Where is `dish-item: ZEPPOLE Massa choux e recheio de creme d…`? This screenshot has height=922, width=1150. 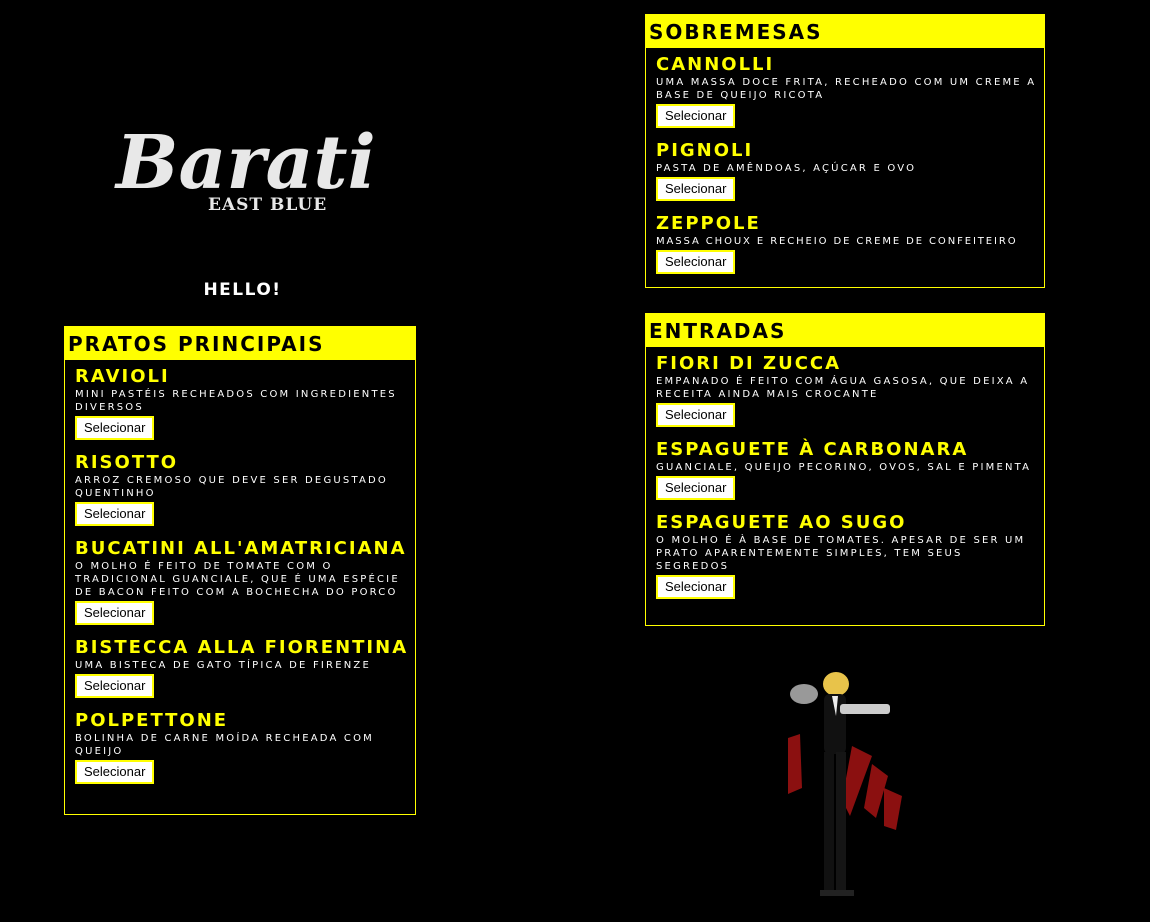 dish-item: ZEPPOLE Massa choux e recheio de creme d… is located at coordinates (849, 243).